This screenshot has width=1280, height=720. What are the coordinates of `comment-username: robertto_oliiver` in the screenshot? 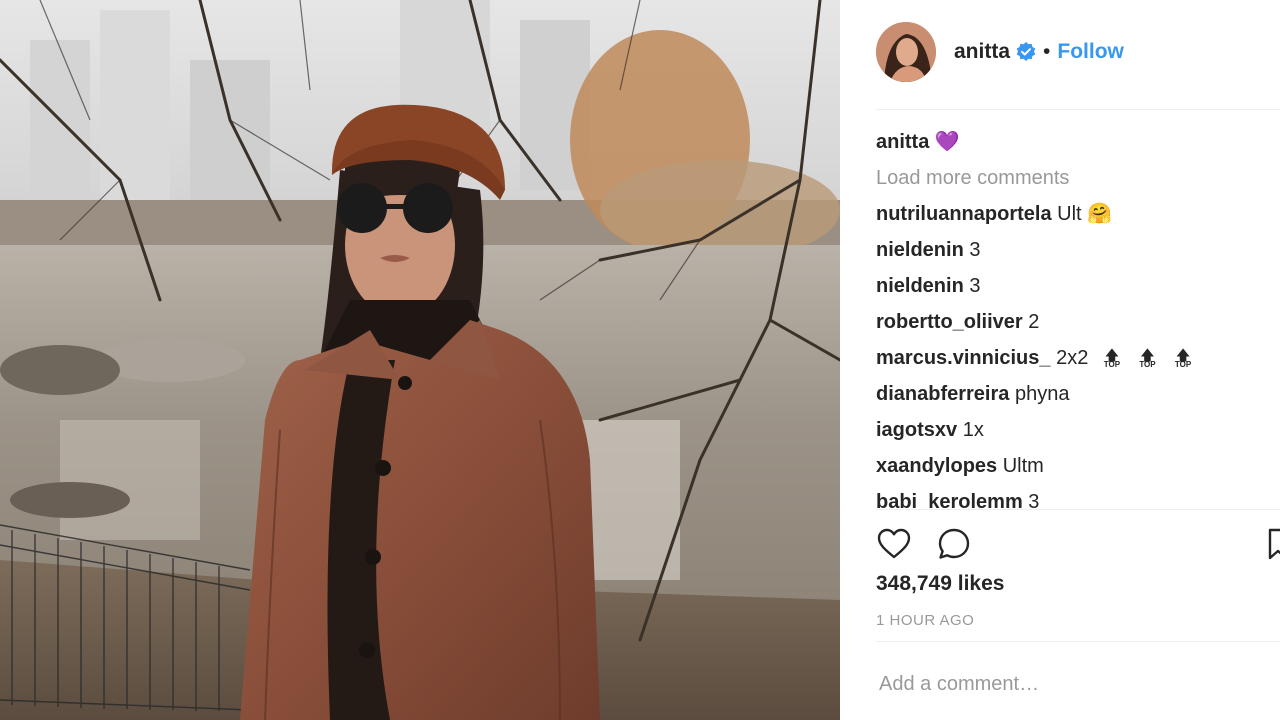 It's located at (949, 322).